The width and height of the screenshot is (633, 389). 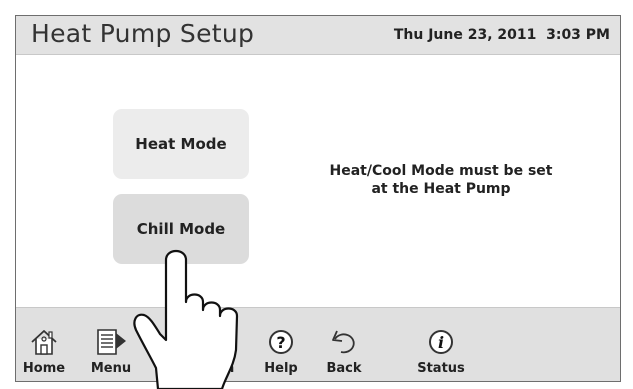 What do you see at coordinates (44, 368) in the screenshot?
I see `nav-home-label: Home` at bounding box center [44, 368].